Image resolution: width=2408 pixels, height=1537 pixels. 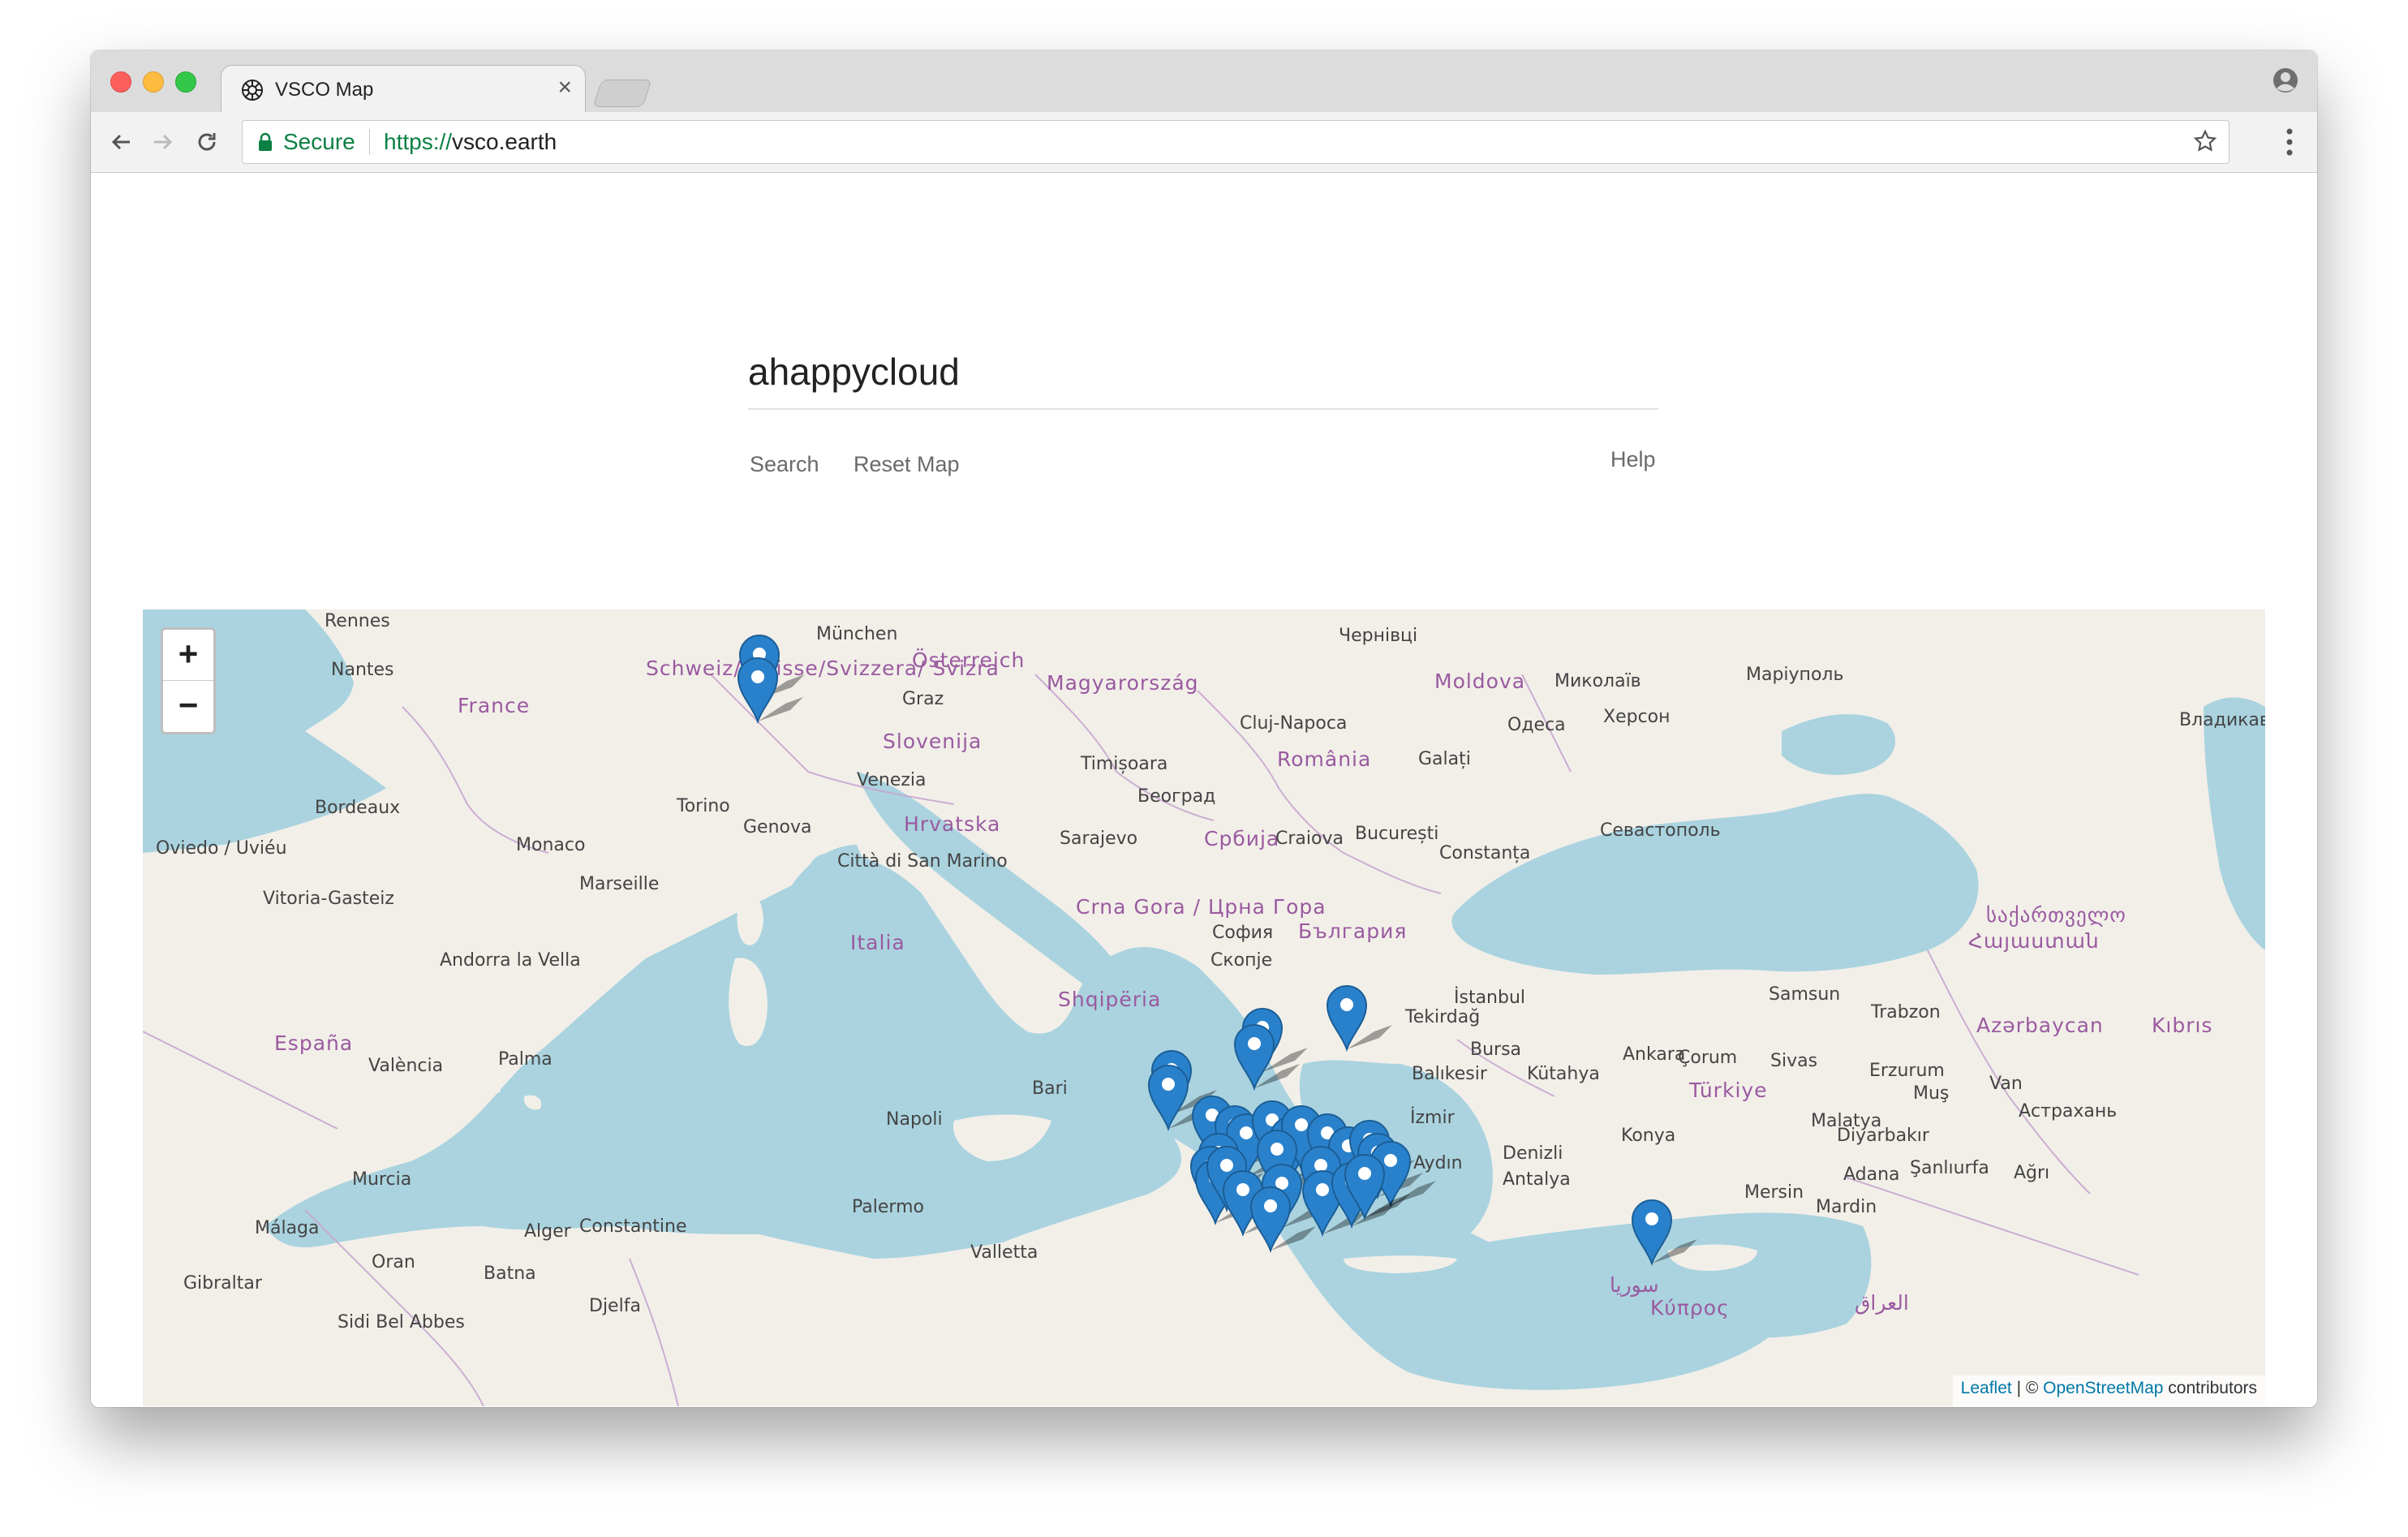 I want to click on more-menu-icon, so click(x=2289, y=142).